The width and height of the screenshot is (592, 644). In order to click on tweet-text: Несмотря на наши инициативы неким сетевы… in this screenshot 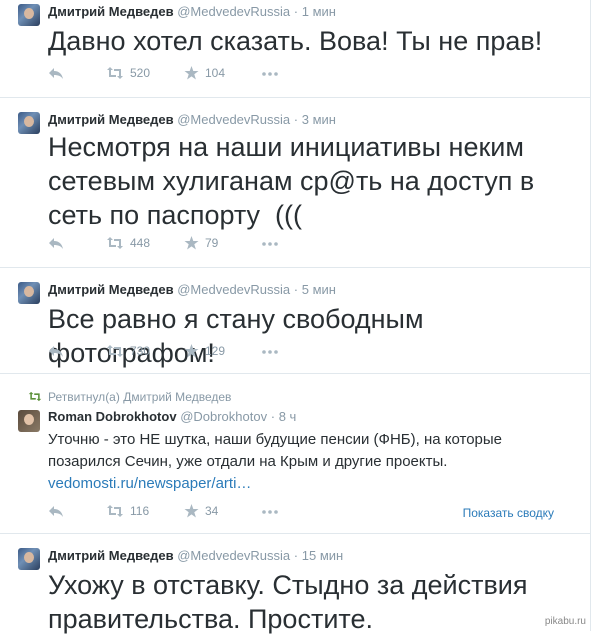, I will do `click(295, 181)`.